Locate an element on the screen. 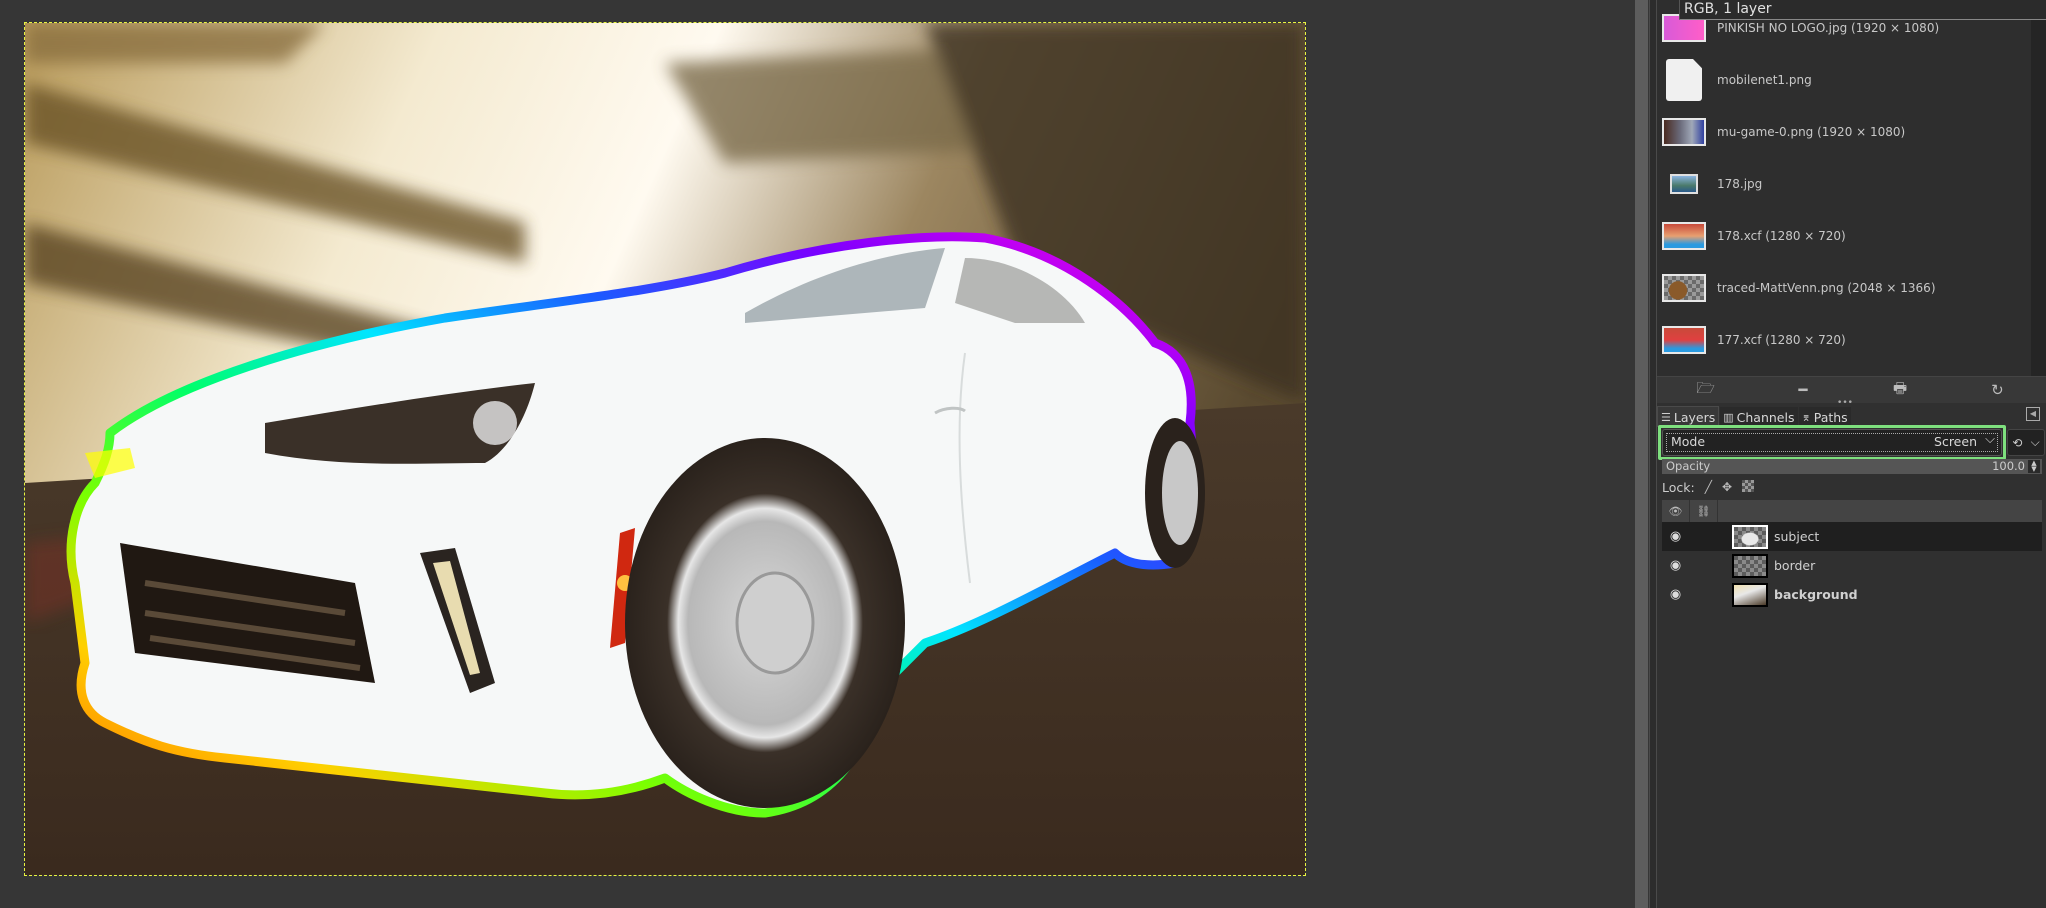 The height and width of the screenshot is (908, 2046). image-list-item: 178.xcf (1280 × 720) is located at coordinates (1844, 236).